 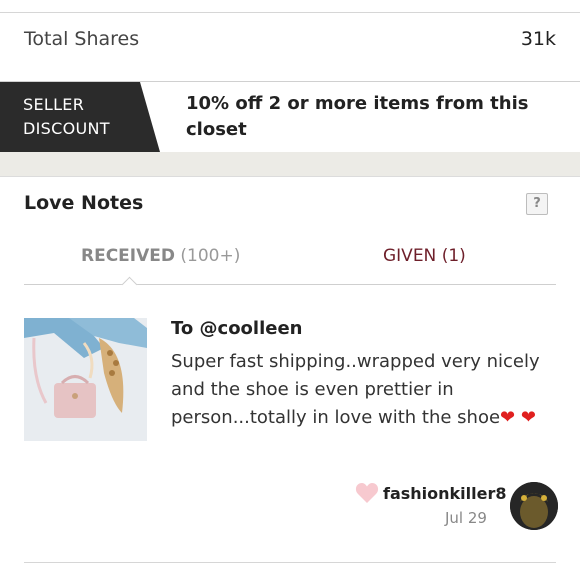 What do you see at coordinates (538, 39) in the screenshot?
I see `total-shares-value: 31k` at bounding box center [538, 39].